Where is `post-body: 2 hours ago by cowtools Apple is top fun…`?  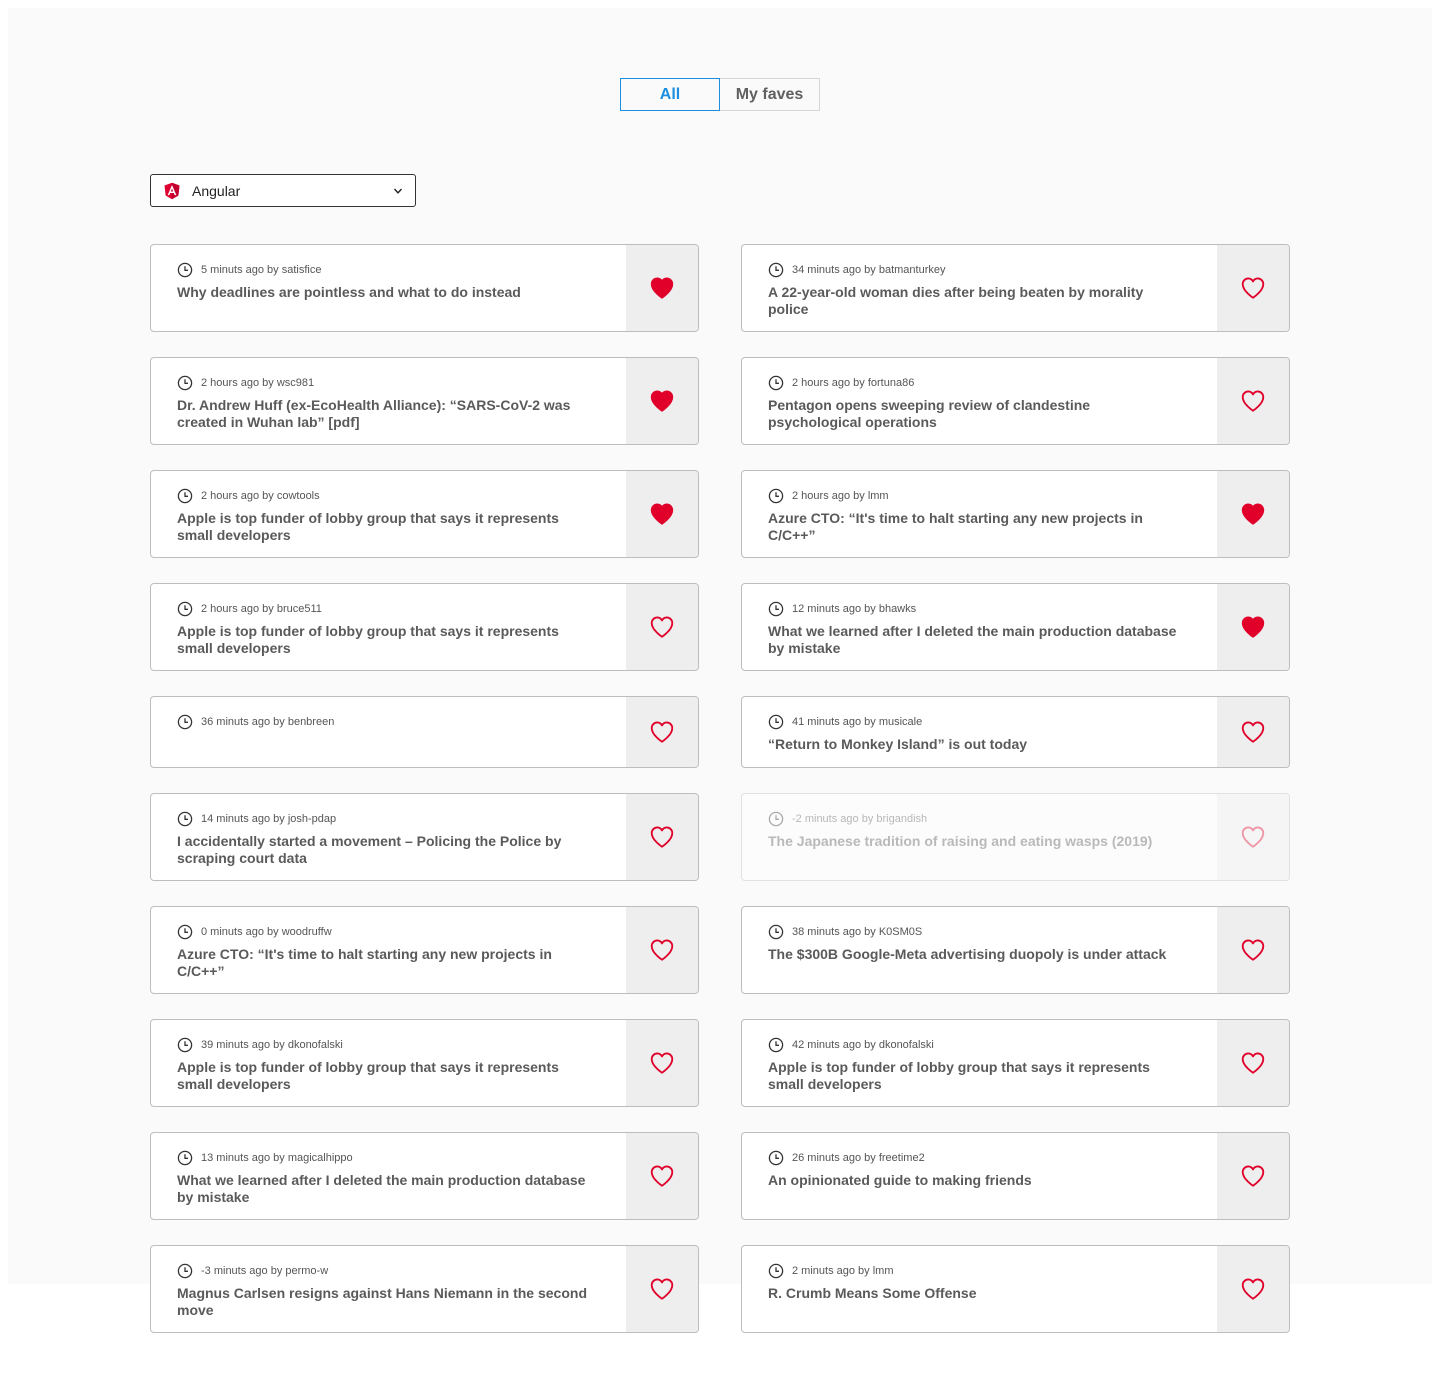 post-body: 2 hours ago by cowtools Apple is top fun… is located at coordinates (388, 514).